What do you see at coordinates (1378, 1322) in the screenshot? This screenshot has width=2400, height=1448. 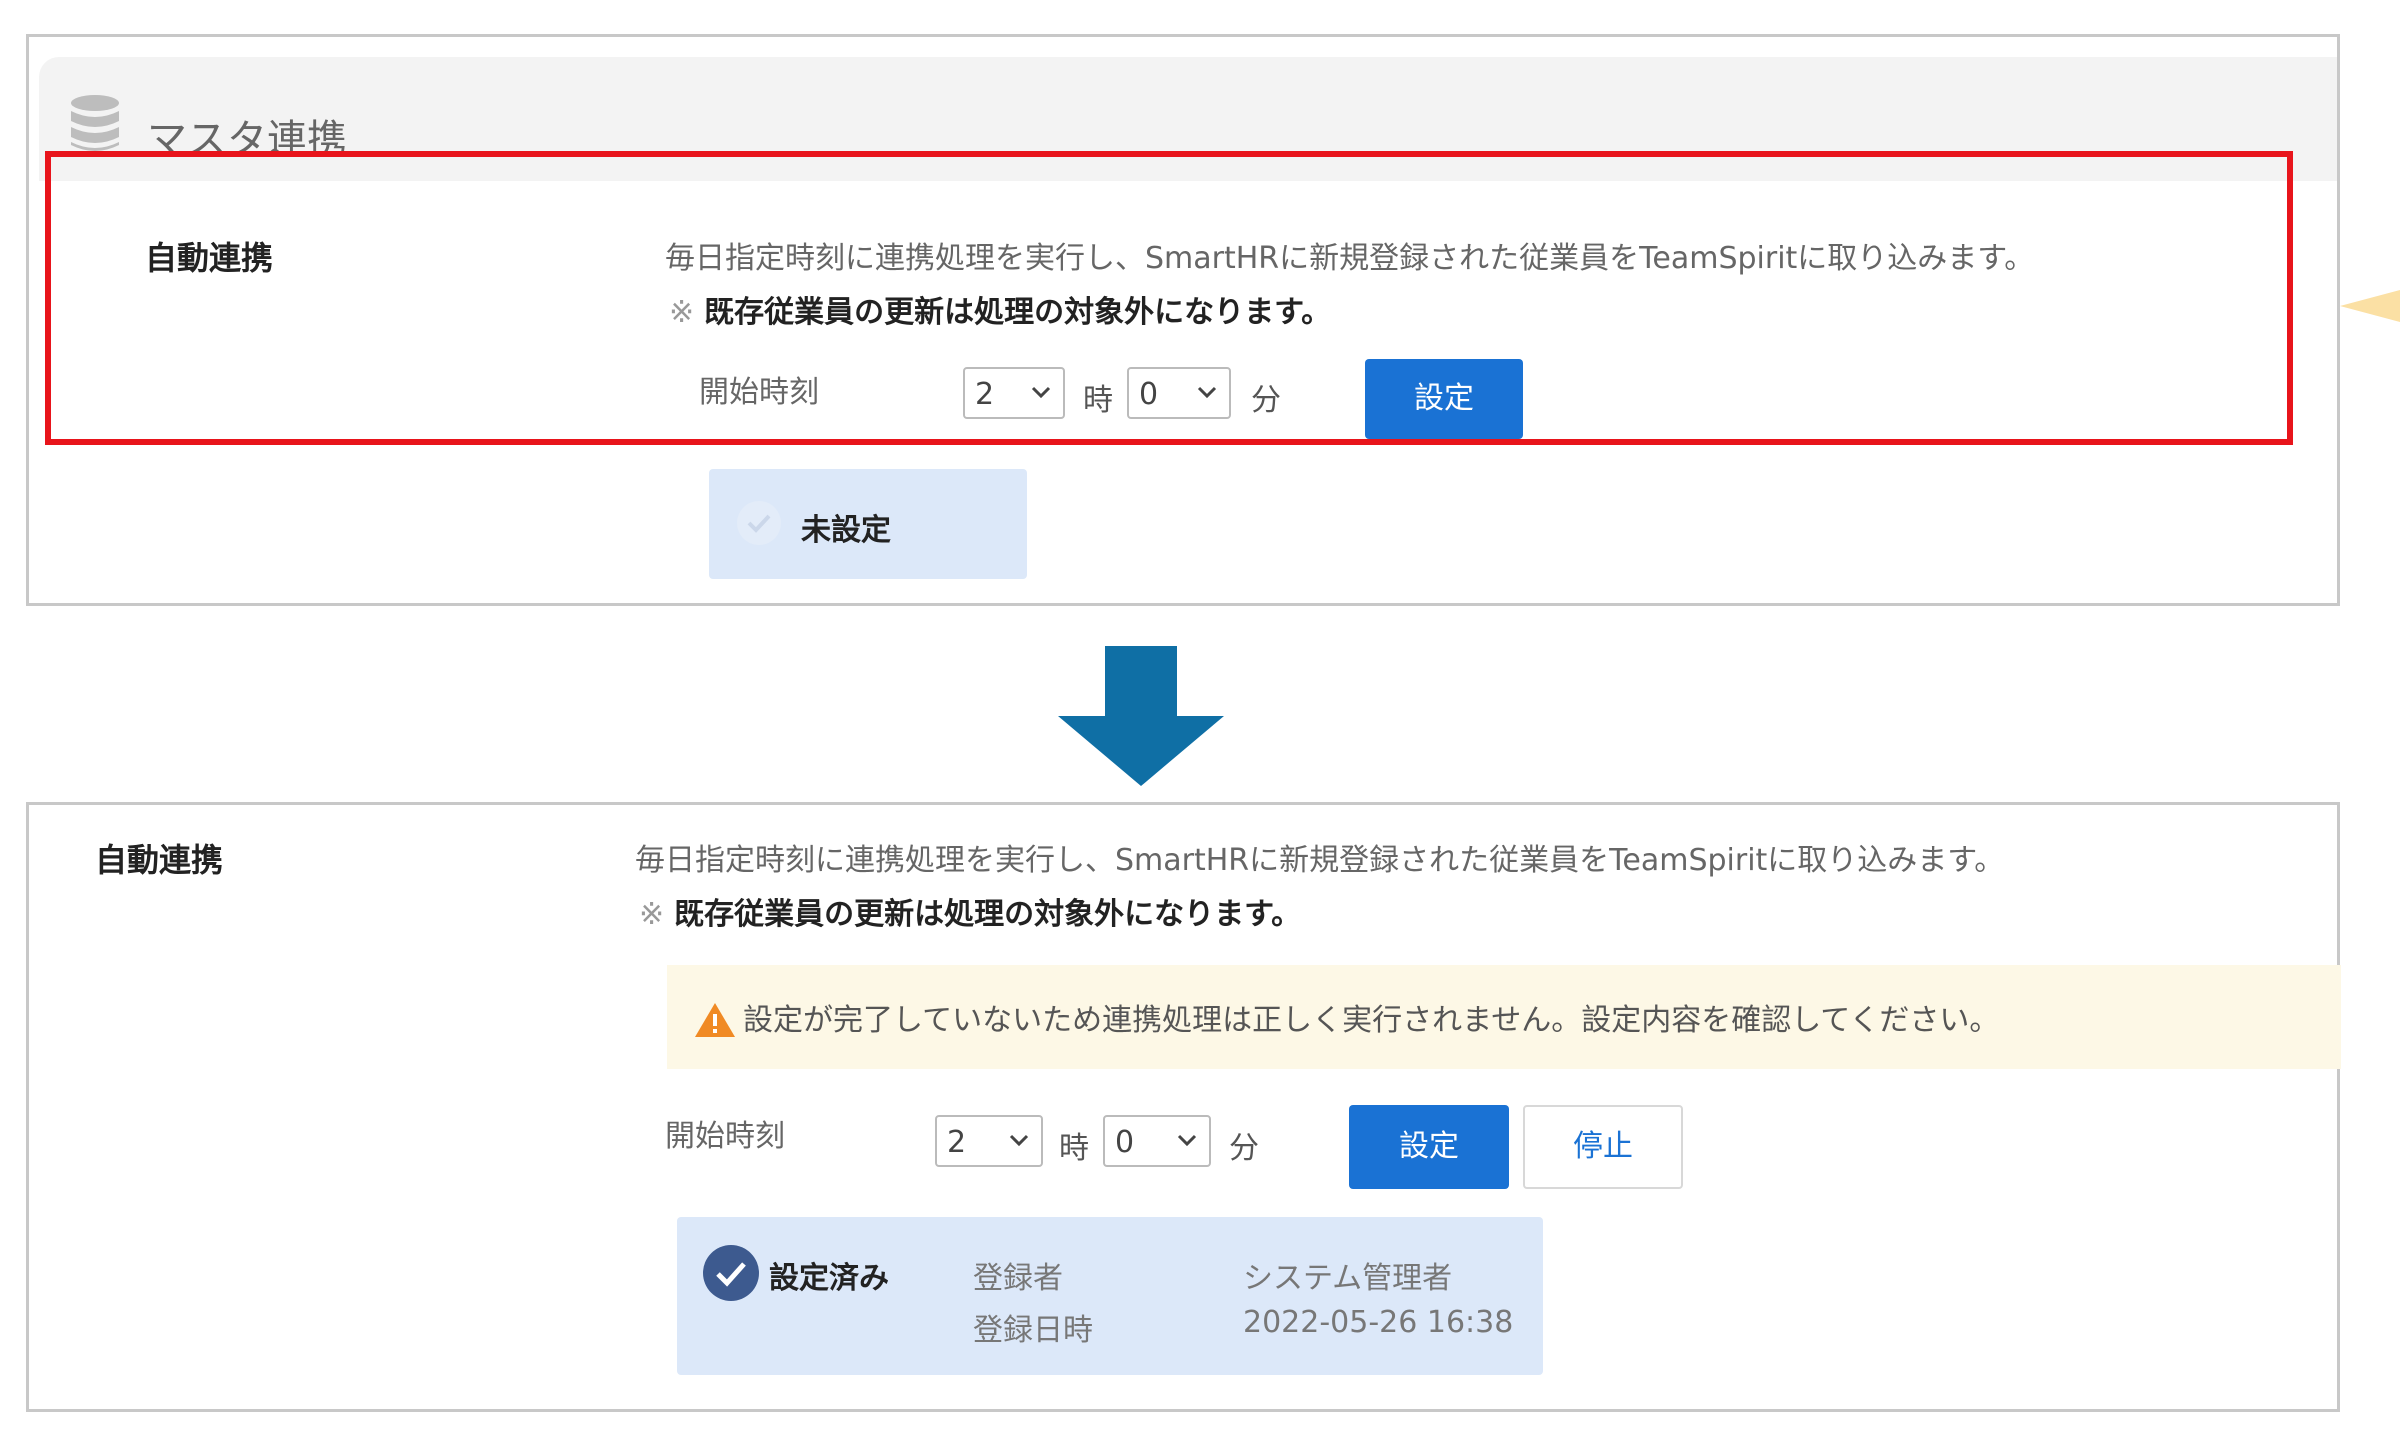 I see `registered-at-value: 2022-05-26 16:38` at bounding box center [1378, 1322].